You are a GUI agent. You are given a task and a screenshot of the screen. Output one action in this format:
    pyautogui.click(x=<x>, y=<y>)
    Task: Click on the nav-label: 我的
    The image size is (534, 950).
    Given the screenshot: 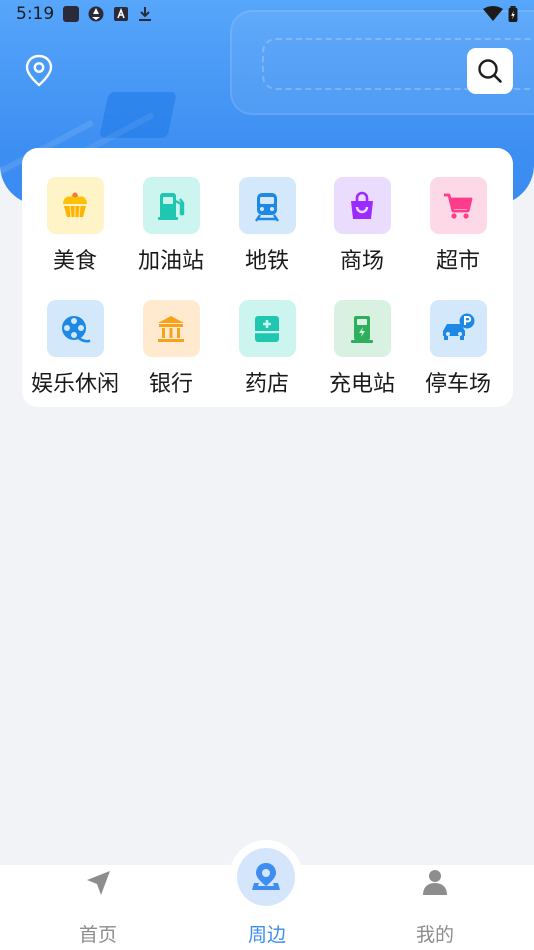 What is the action you would take?
    pyautogui.click(x=434, y=935)
    